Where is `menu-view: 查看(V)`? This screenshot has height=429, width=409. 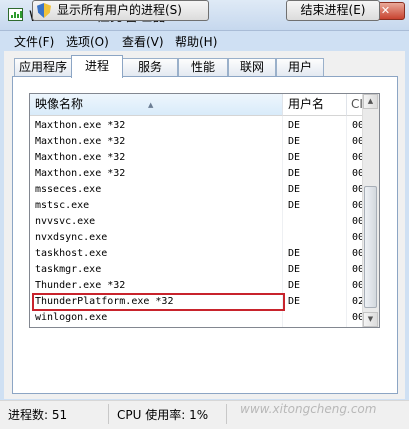 menu-view: 查看(V) is located at coordinates (143, 41).